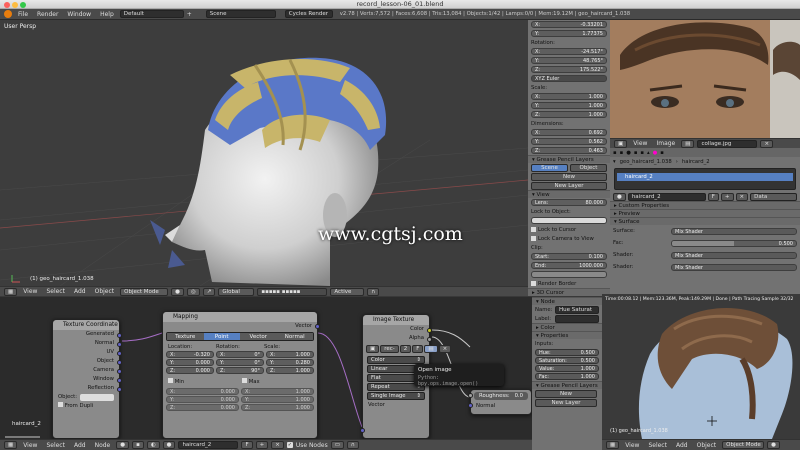  Describe the element at coordinates (123, 445) in the screenshot. I see `shader-type-icon: ●` at that location.